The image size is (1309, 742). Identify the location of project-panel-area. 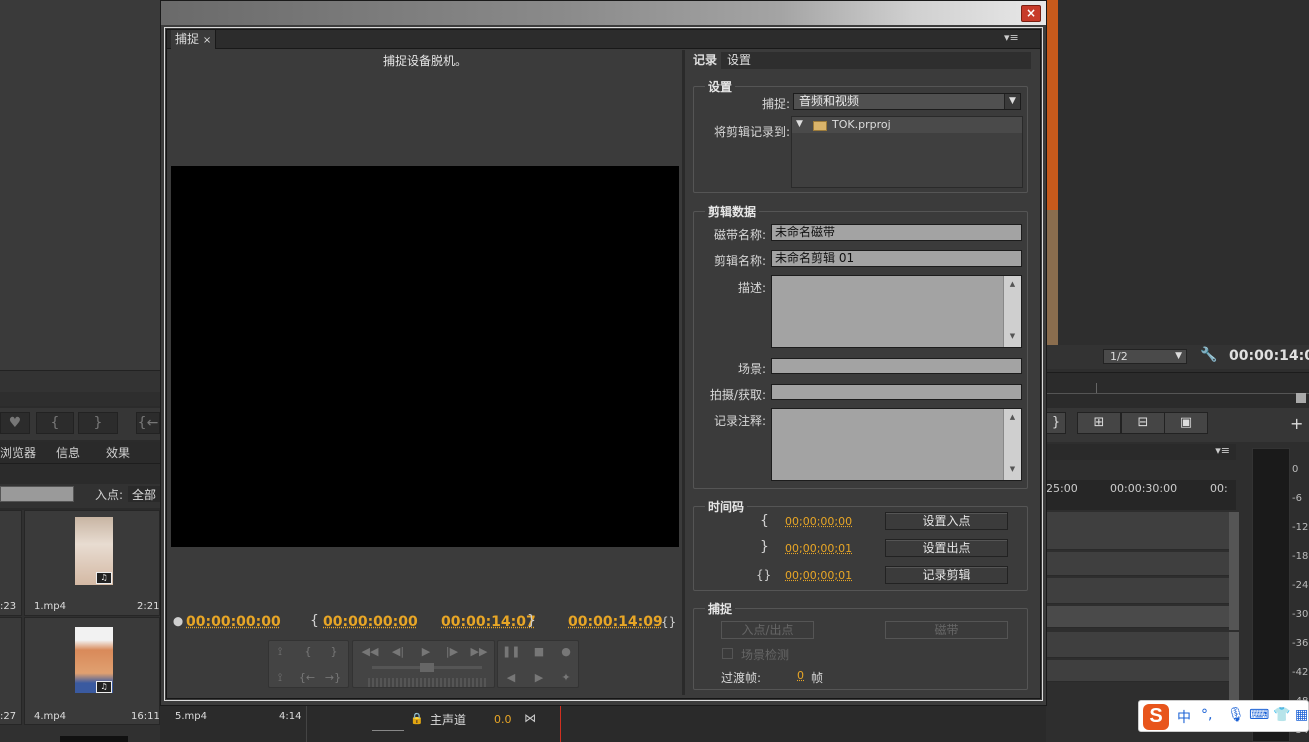
(80, 185).